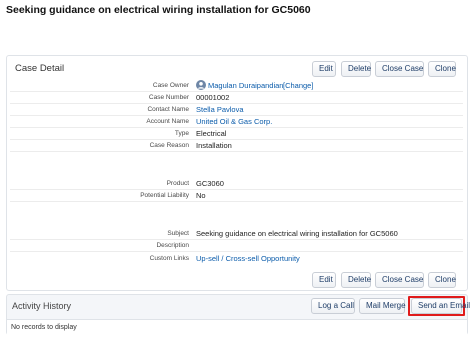 The height and width of the screenshot is (337, 474). I want to click on field-row-description: Description, so click(236, 246).